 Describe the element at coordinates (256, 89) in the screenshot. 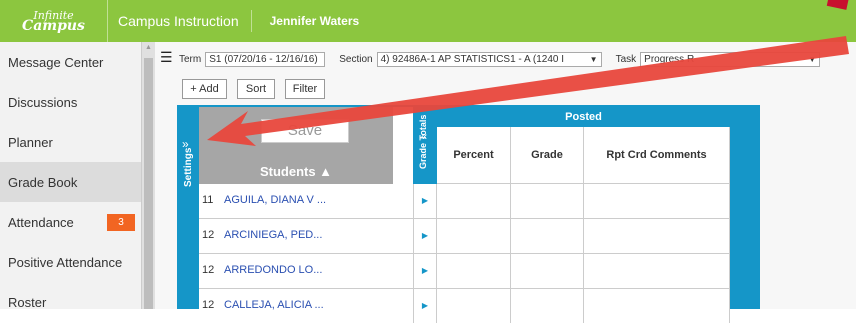

I see `sort-button: Sort` at that location.